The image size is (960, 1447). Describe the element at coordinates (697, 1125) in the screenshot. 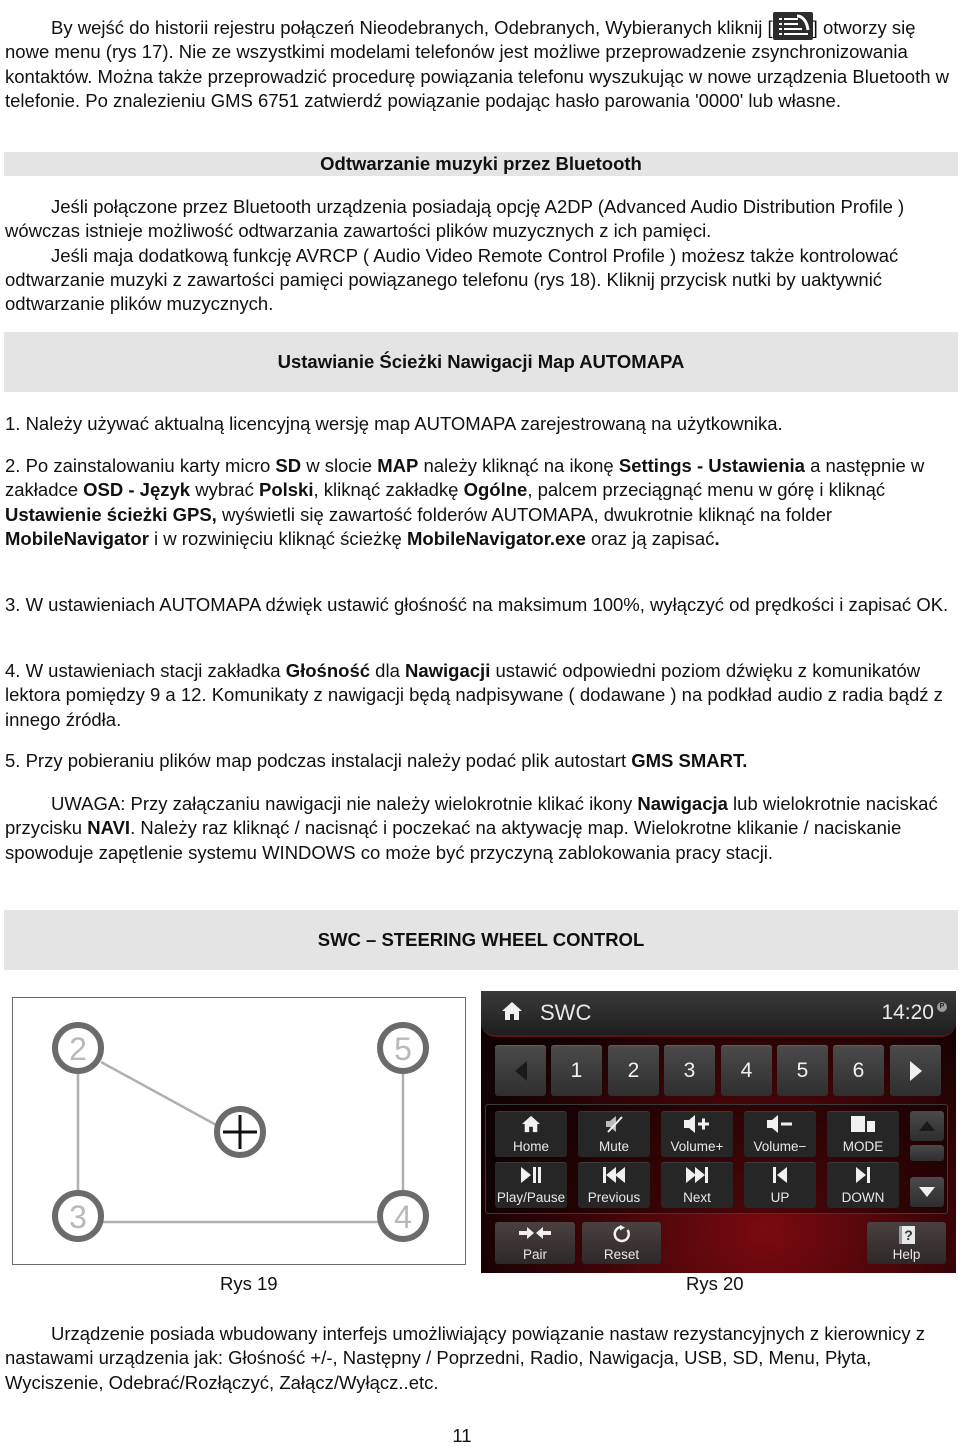

I see `volume-up-icon` at that location.